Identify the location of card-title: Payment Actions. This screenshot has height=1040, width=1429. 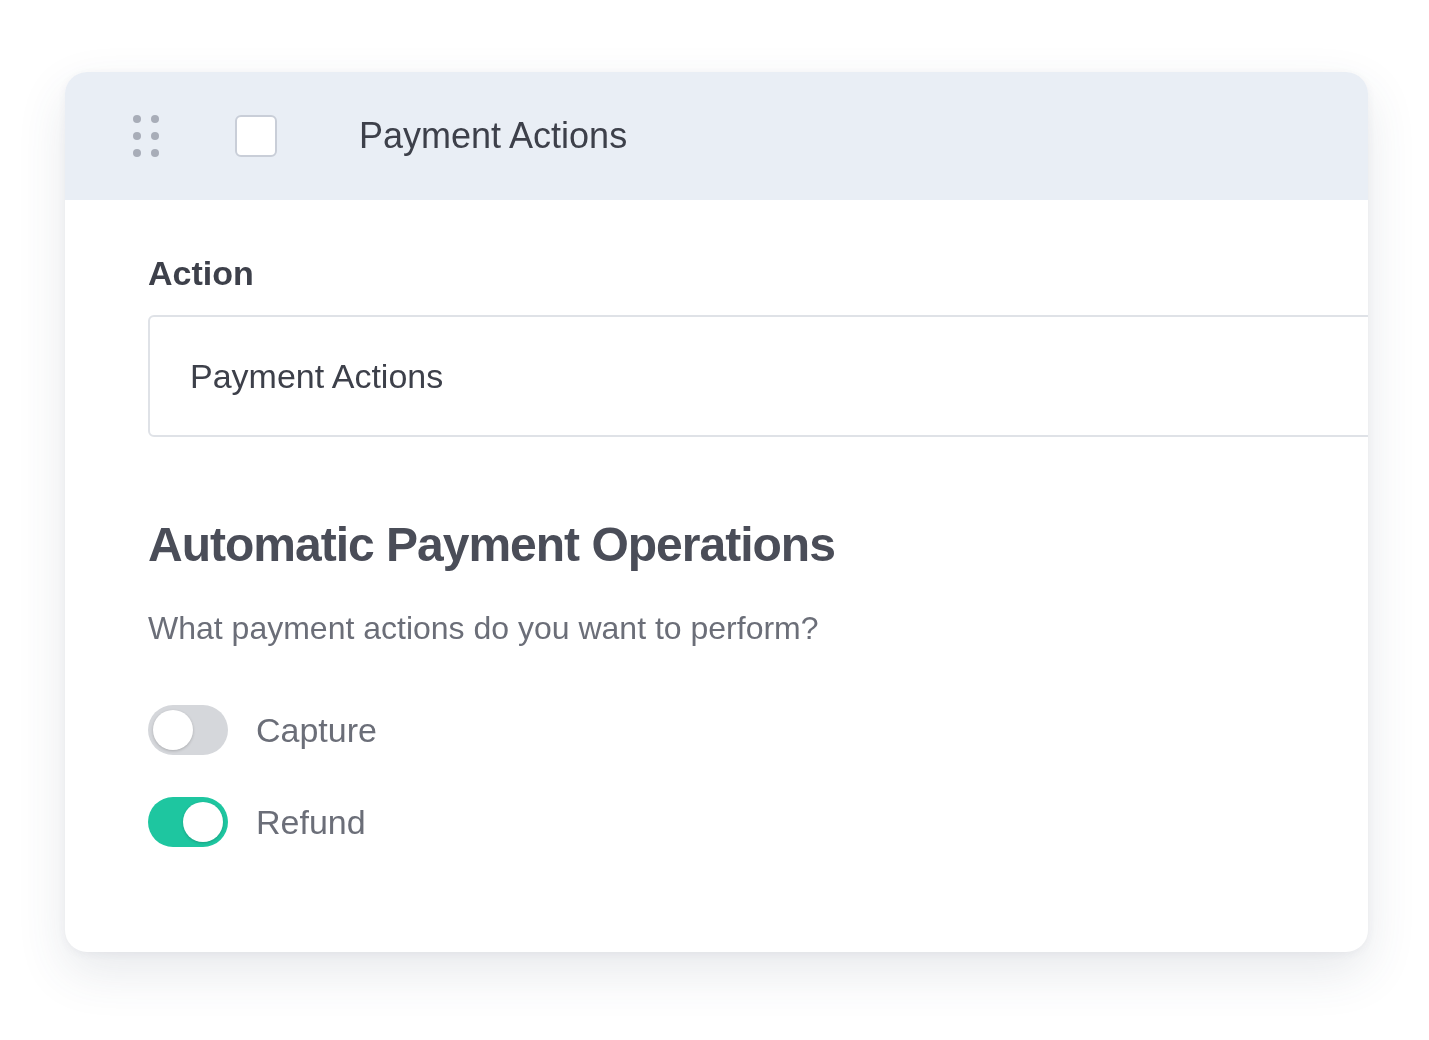
(493, 136).